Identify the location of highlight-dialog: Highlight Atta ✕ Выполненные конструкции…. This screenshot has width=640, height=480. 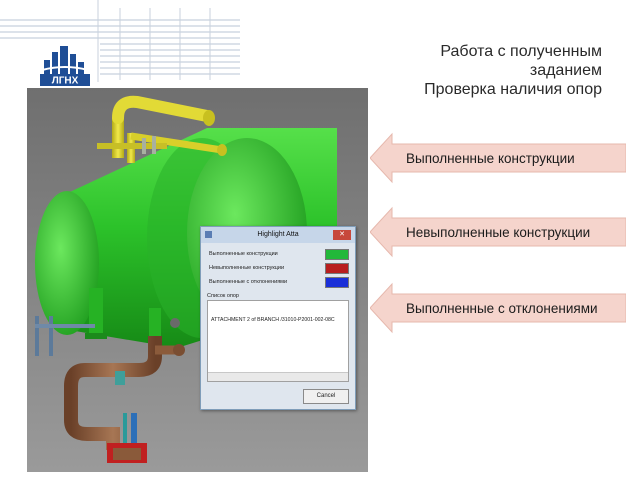
(278, 318).